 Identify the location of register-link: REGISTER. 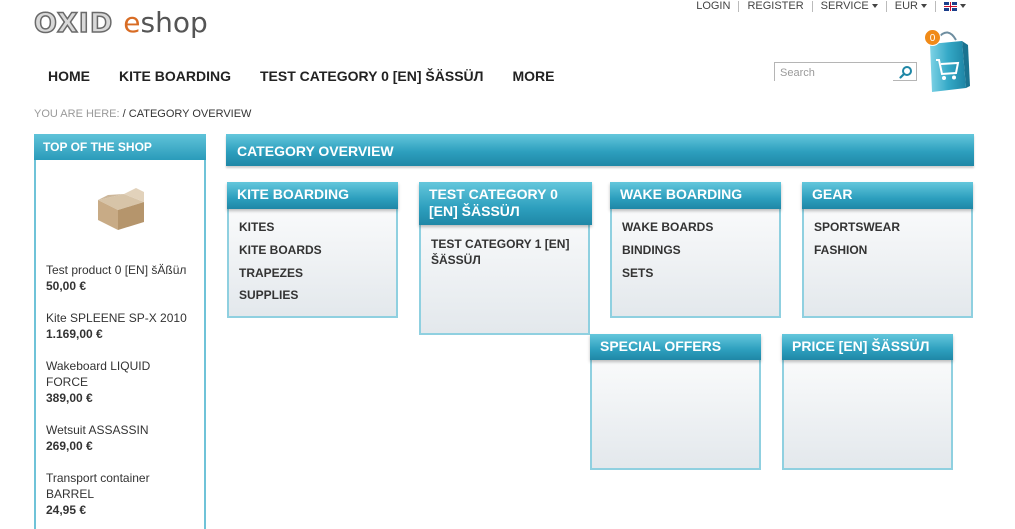
(774, 6).